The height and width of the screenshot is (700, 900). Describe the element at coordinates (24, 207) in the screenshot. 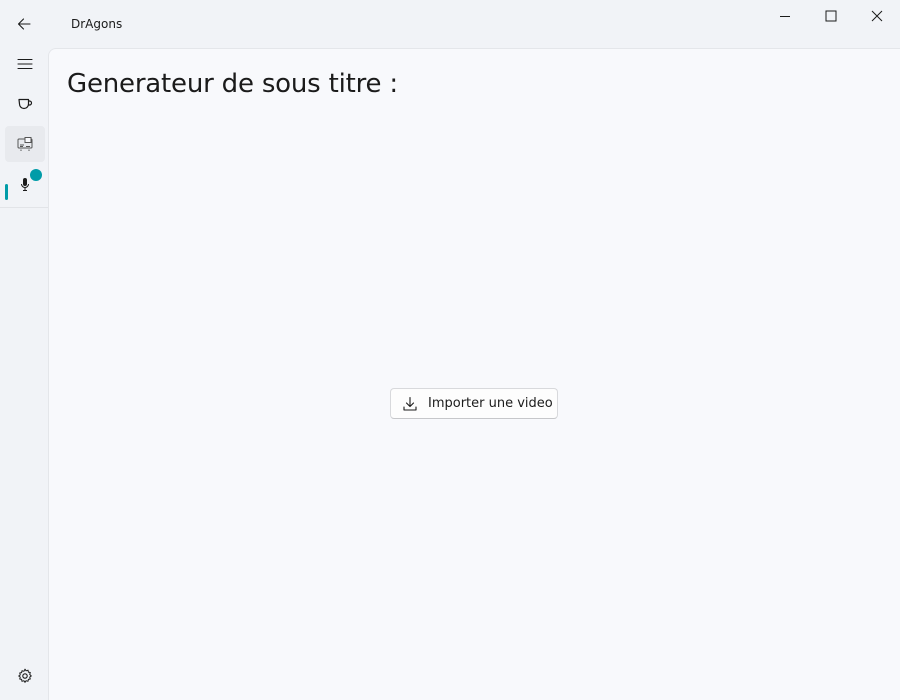

I see `nav-divider` at that location.